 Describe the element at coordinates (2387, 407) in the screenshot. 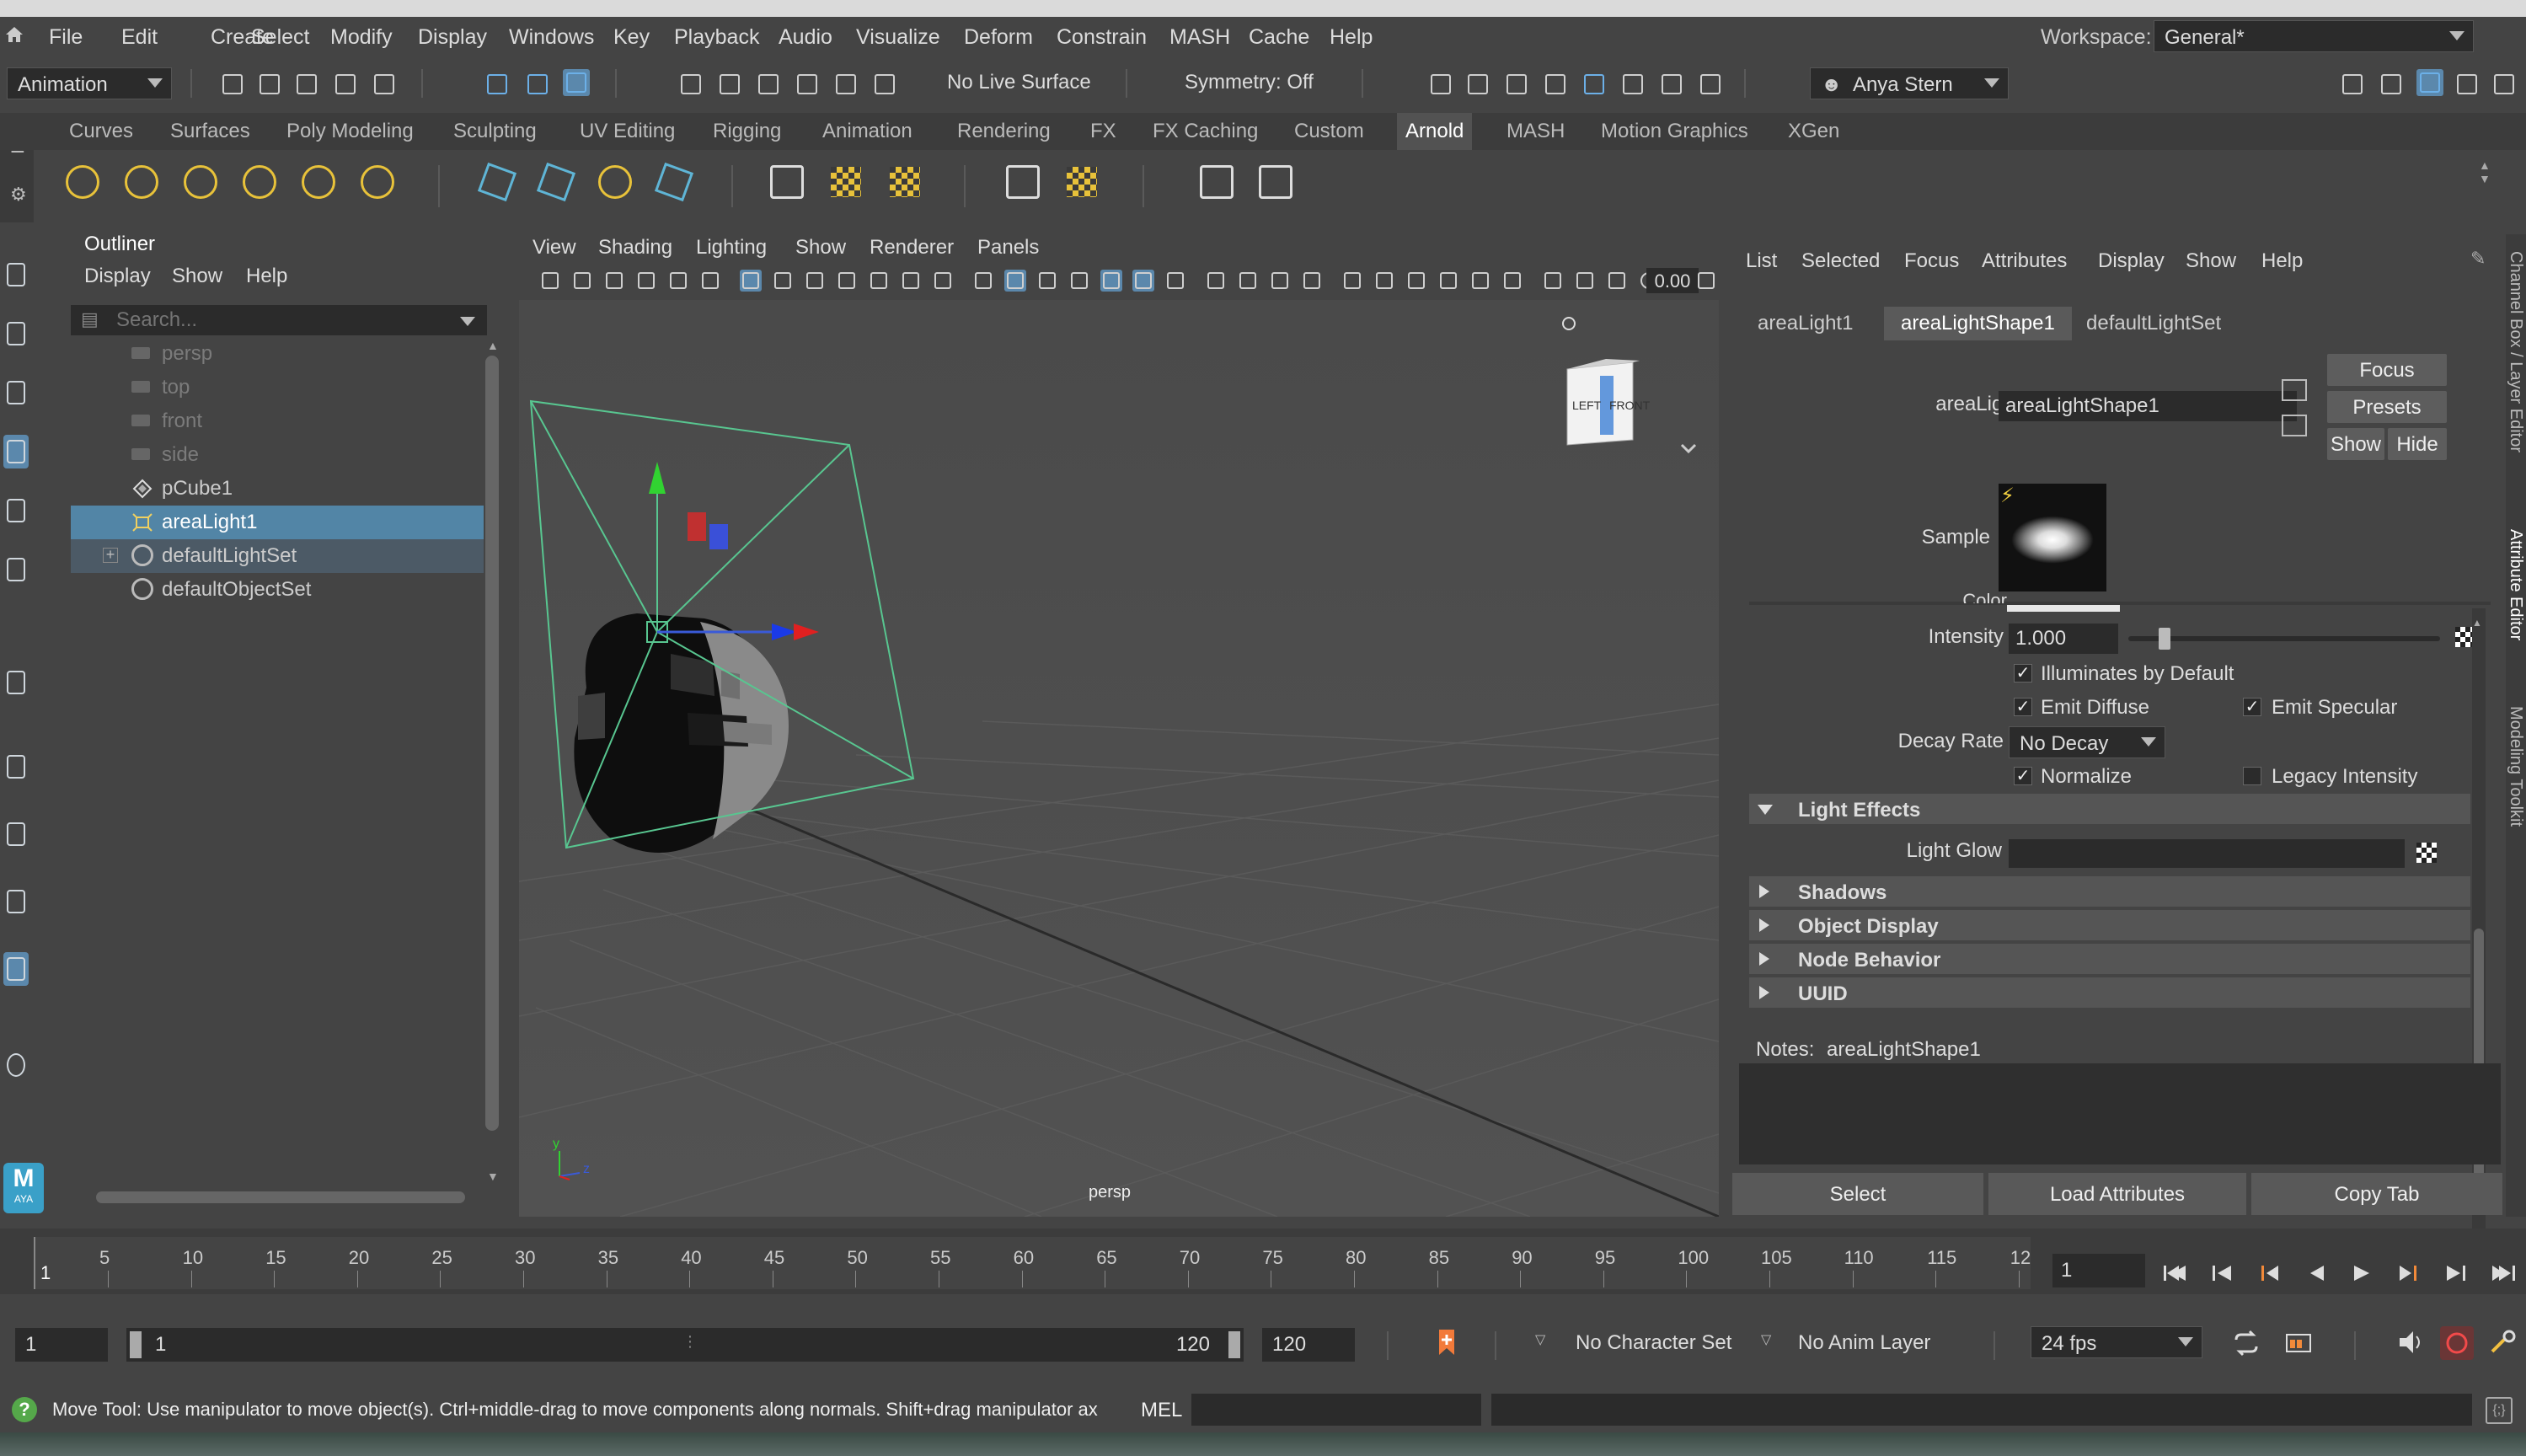

I see `presets-button: Presets` at that location.